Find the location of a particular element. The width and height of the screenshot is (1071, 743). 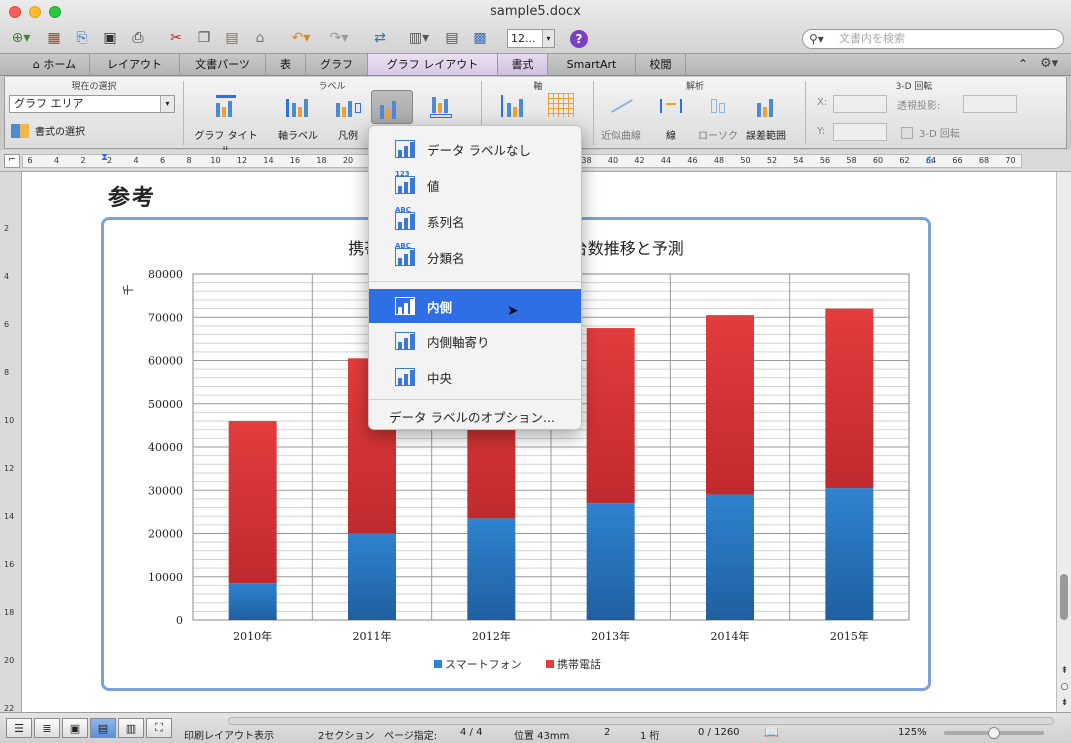

y-tick-label: 80000 is located at coordinates (165, 274).